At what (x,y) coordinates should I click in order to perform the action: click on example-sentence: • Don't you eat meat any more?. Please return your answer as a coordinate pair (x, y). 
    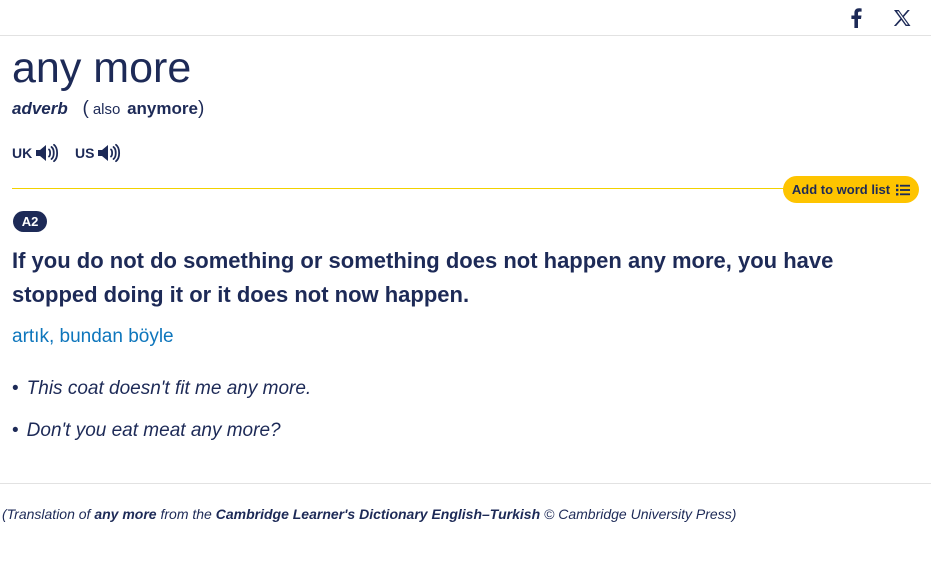
    Looking at the image, I should click on (146, 431).